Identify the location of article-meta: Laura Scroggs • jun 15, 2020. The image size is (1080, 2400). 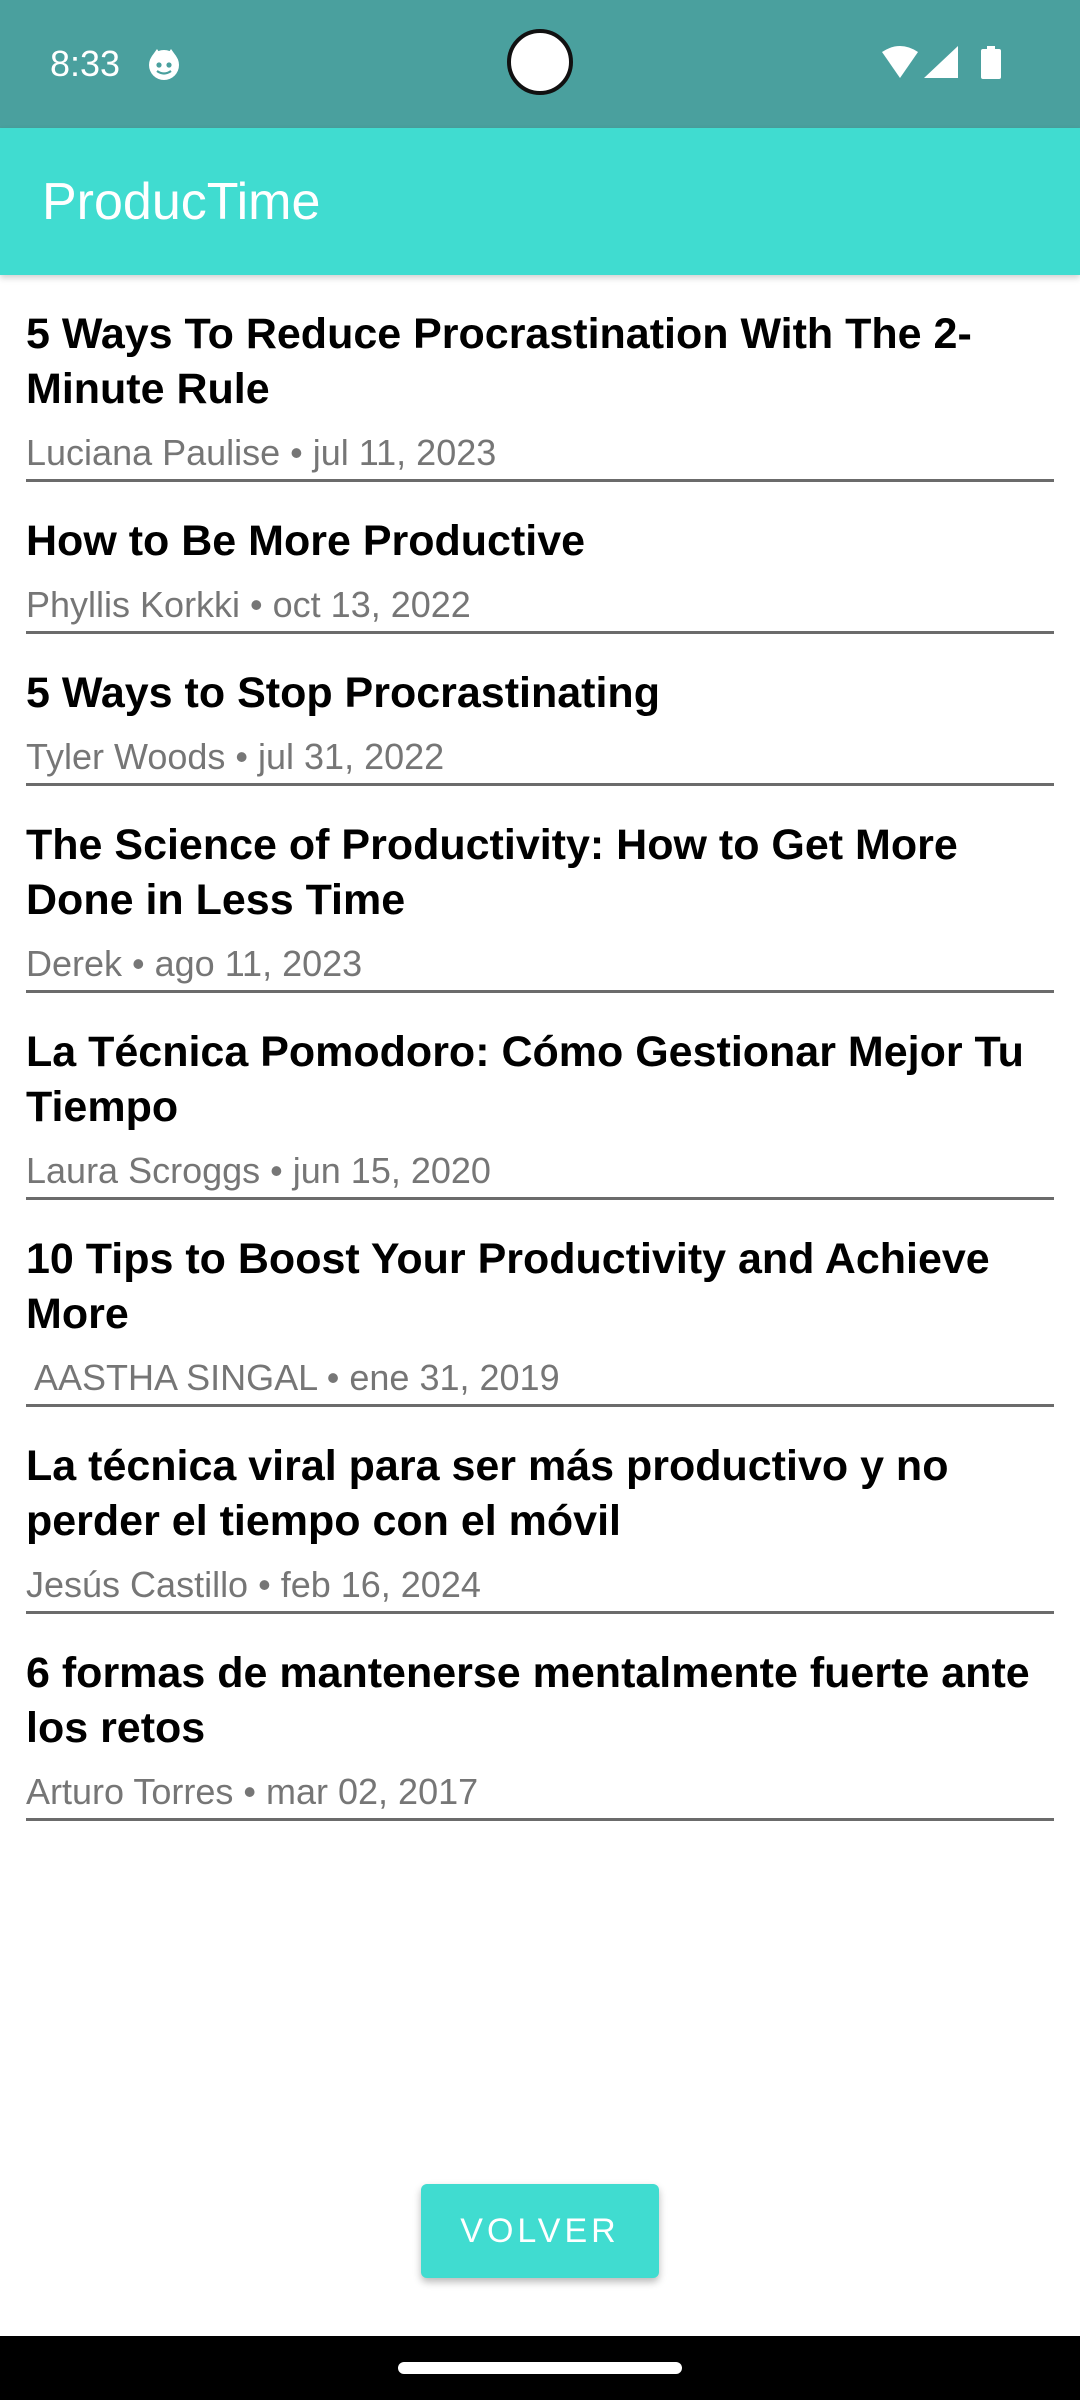
(258, 1170).